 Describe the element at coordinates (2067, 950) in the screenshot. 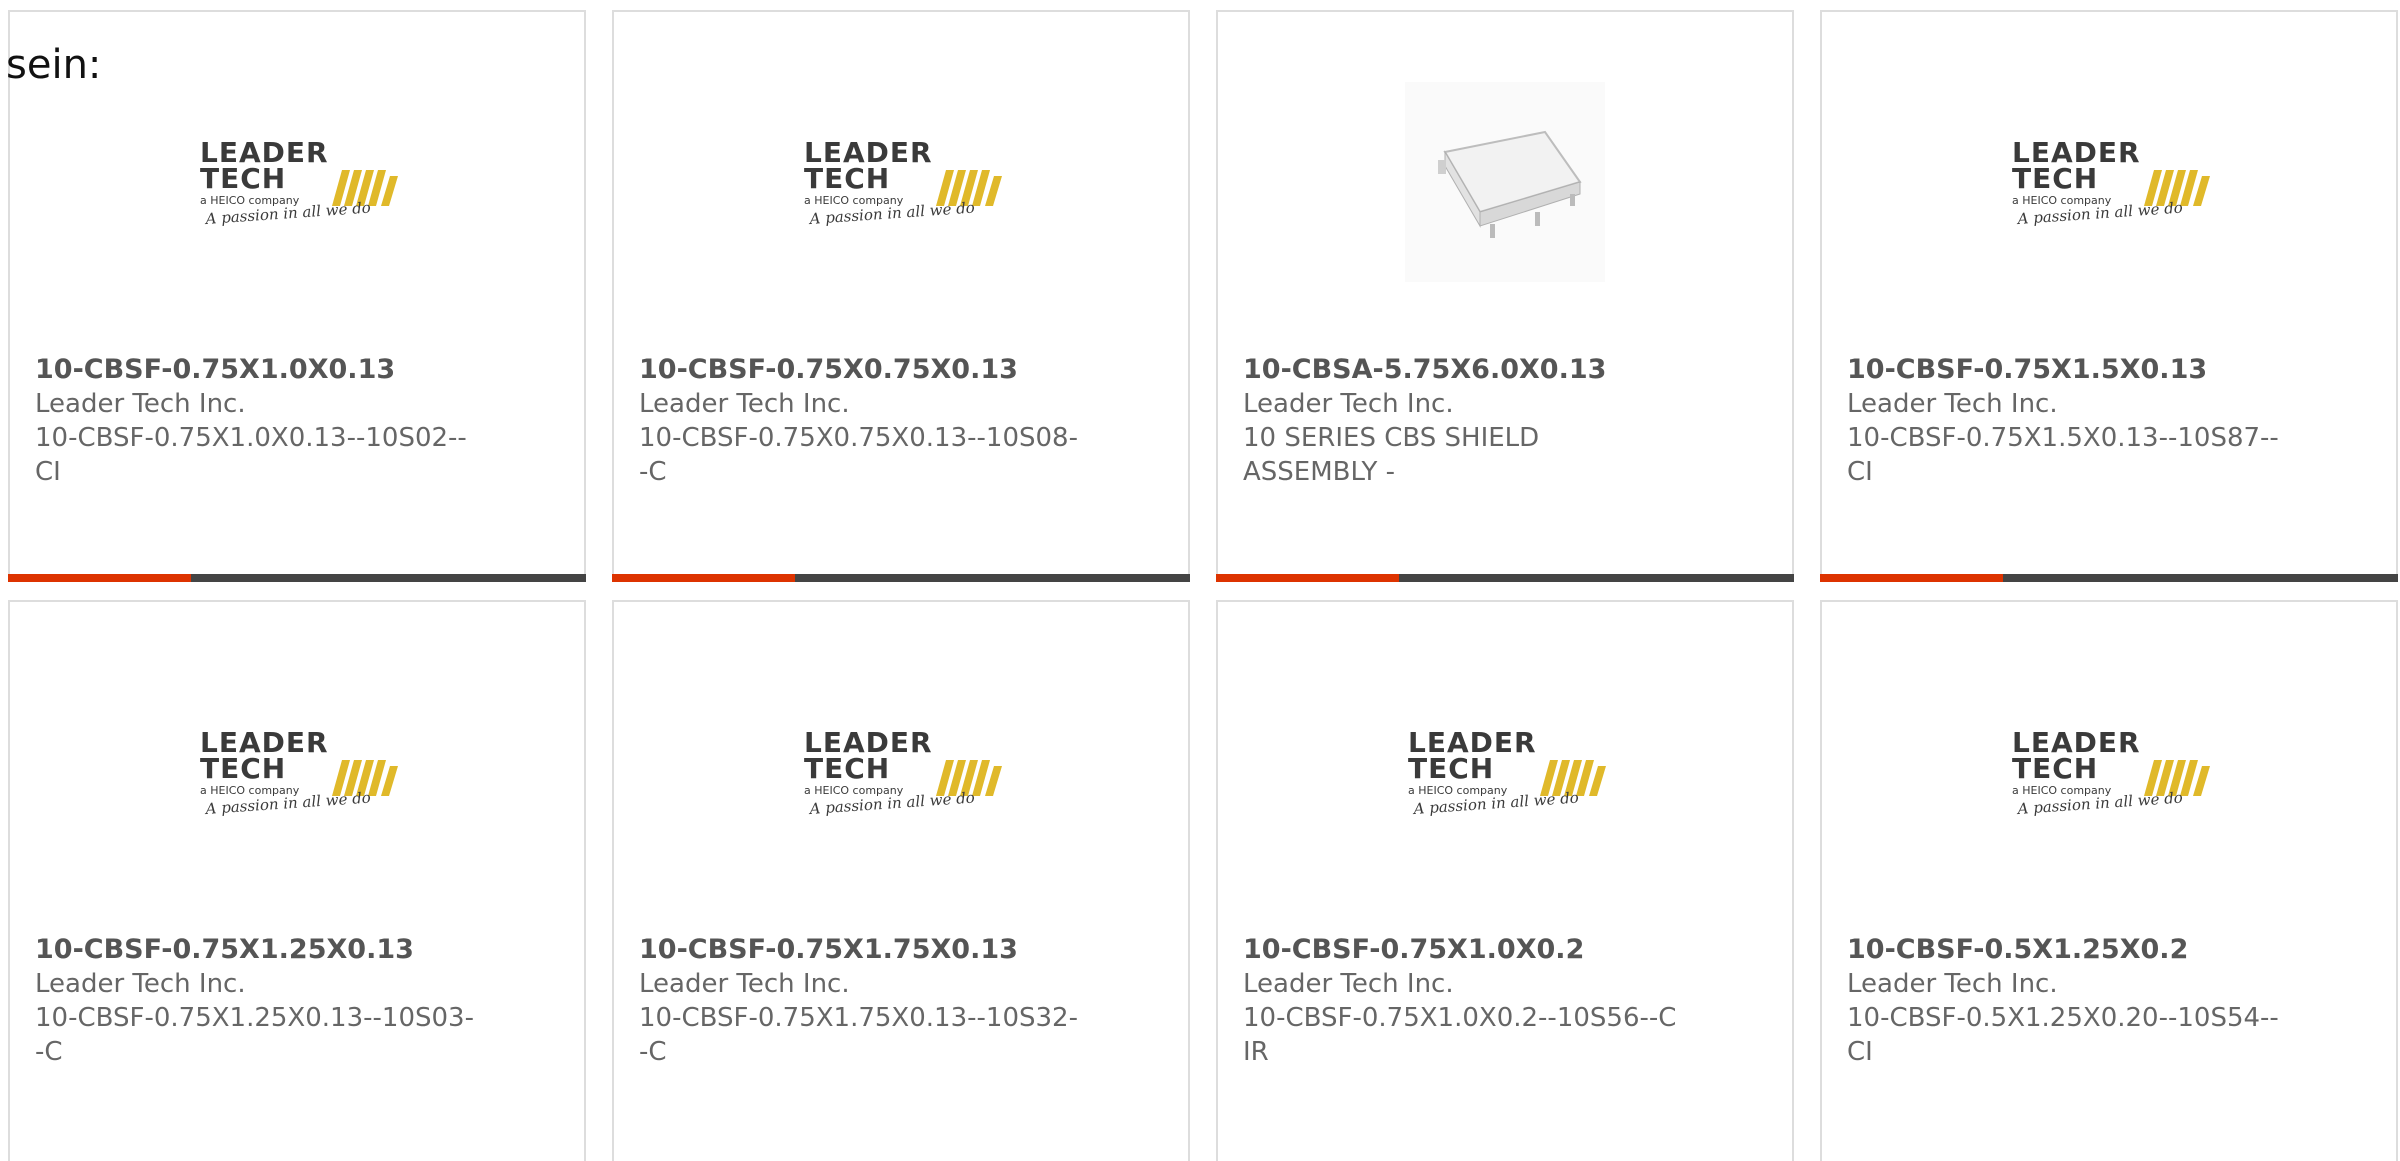

I see `part-number: 10-CBSF-0.5X1.25X0.2` at that location.